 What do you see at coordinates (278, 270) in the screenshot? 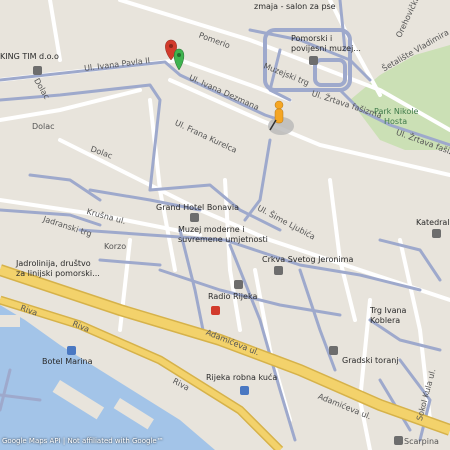
I see `church-icon` at bounding box center [278, 270].